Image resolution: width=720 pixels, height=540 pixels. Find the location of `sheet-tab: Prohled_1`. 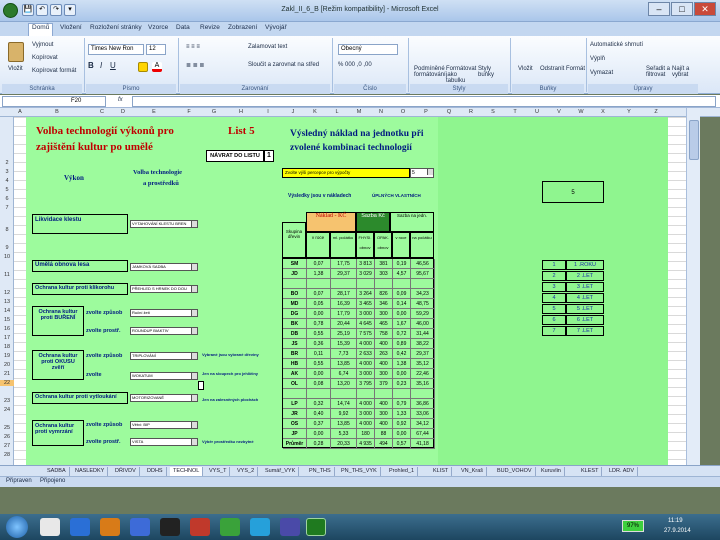

sheet-tab: Prohled_1 is located at coordinates (402, 471).